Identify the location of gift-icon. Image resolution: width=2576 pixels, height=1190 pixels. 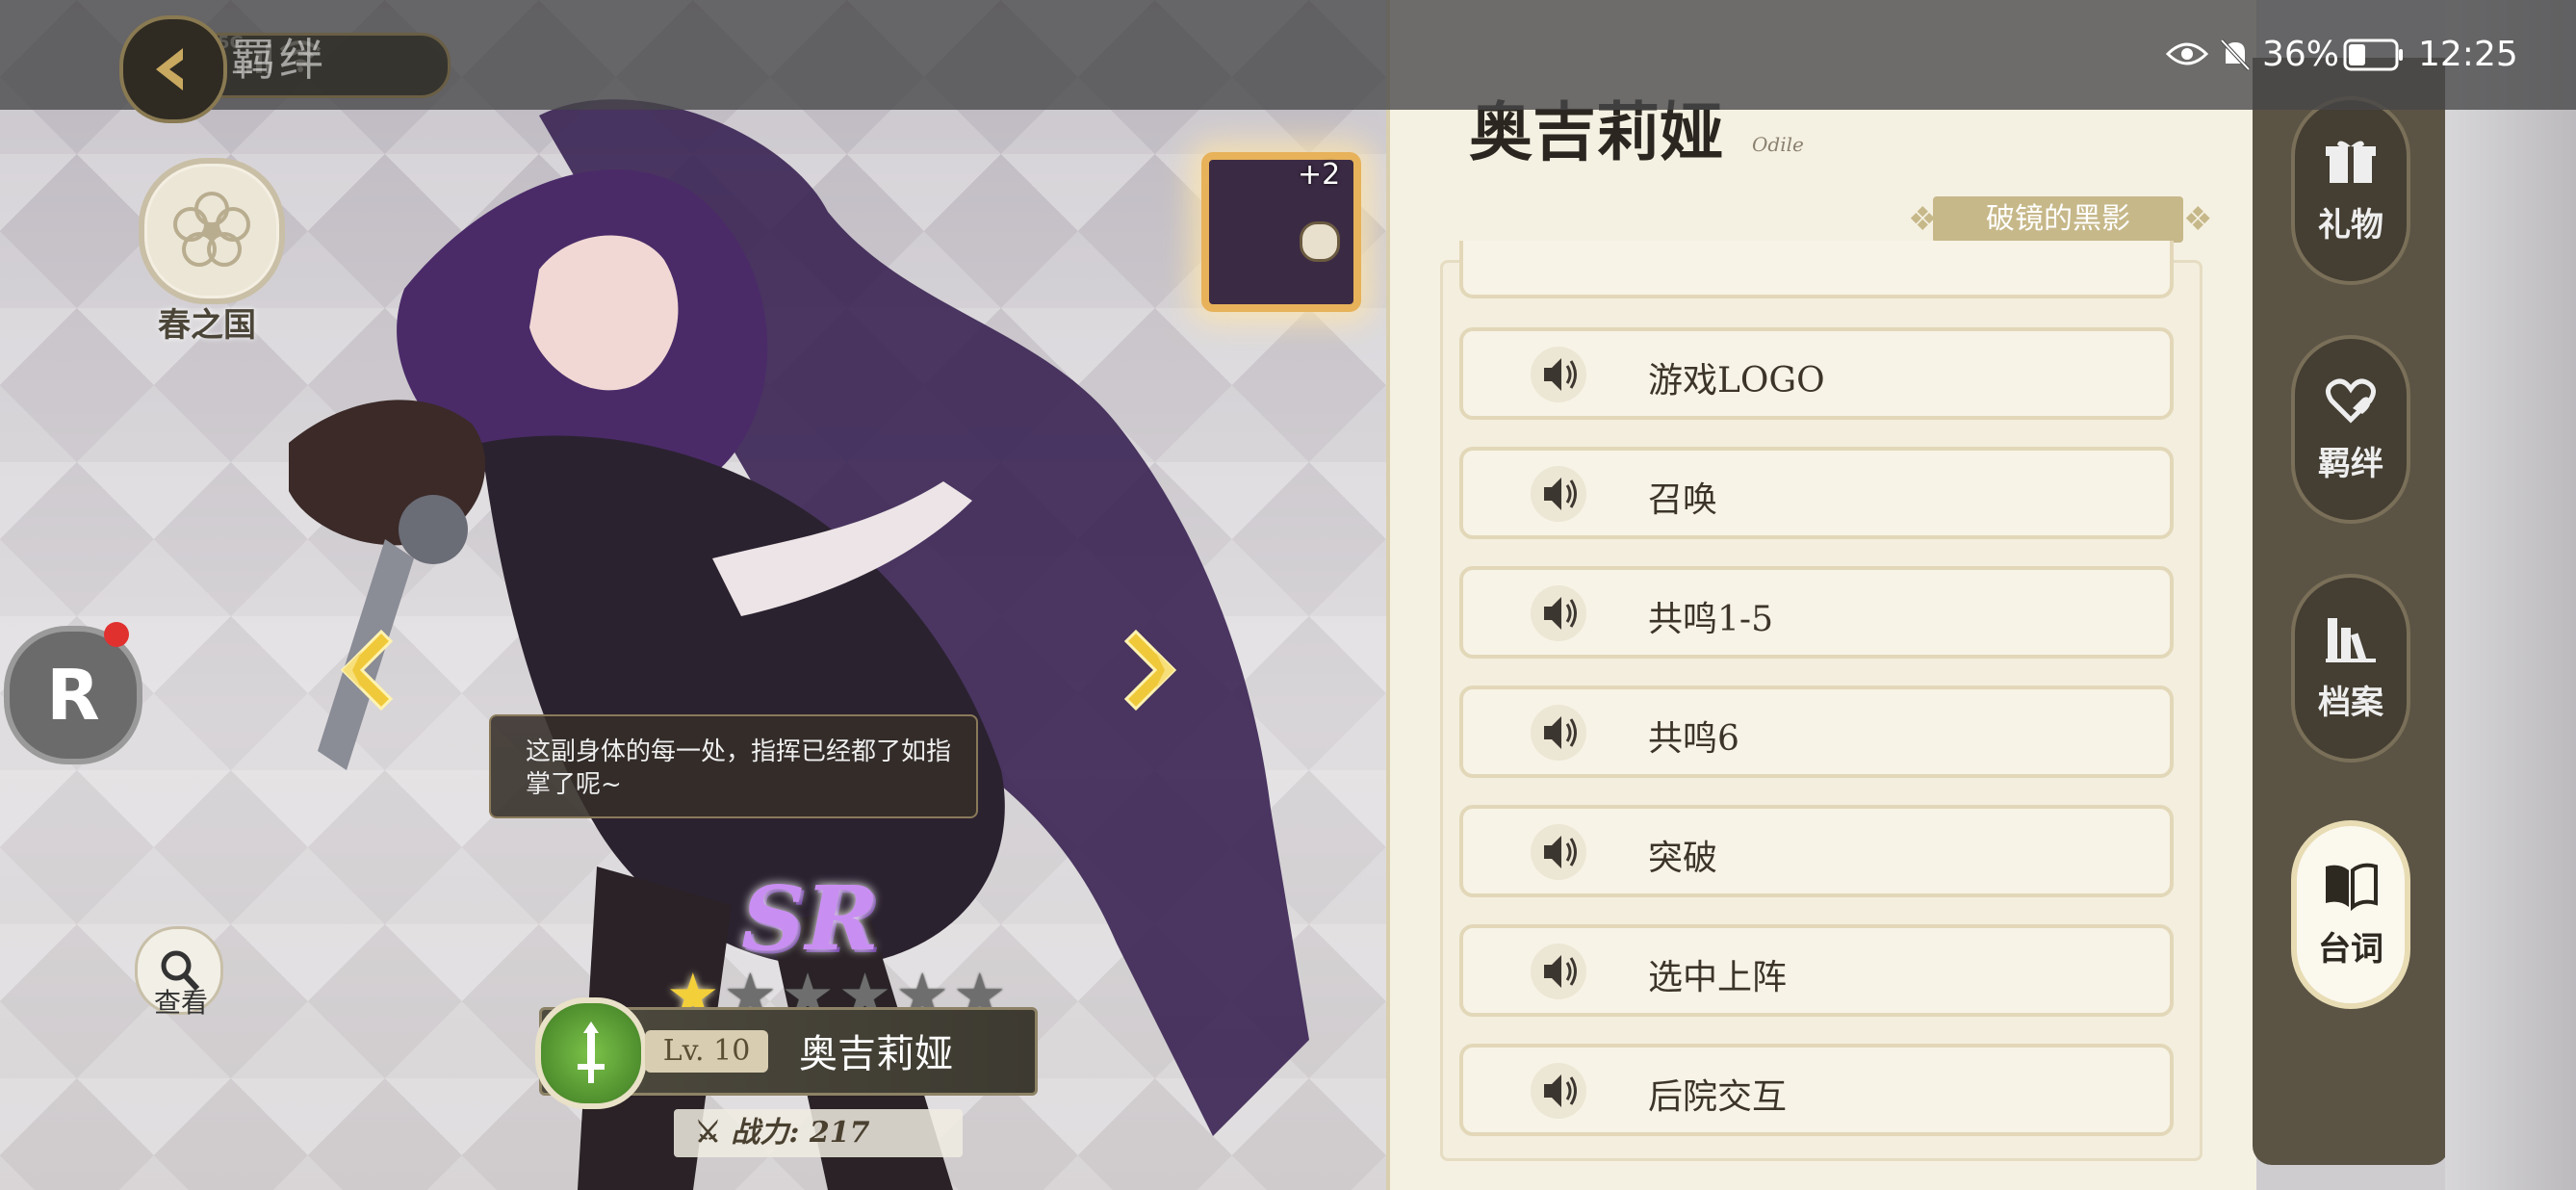
(2351, 164).